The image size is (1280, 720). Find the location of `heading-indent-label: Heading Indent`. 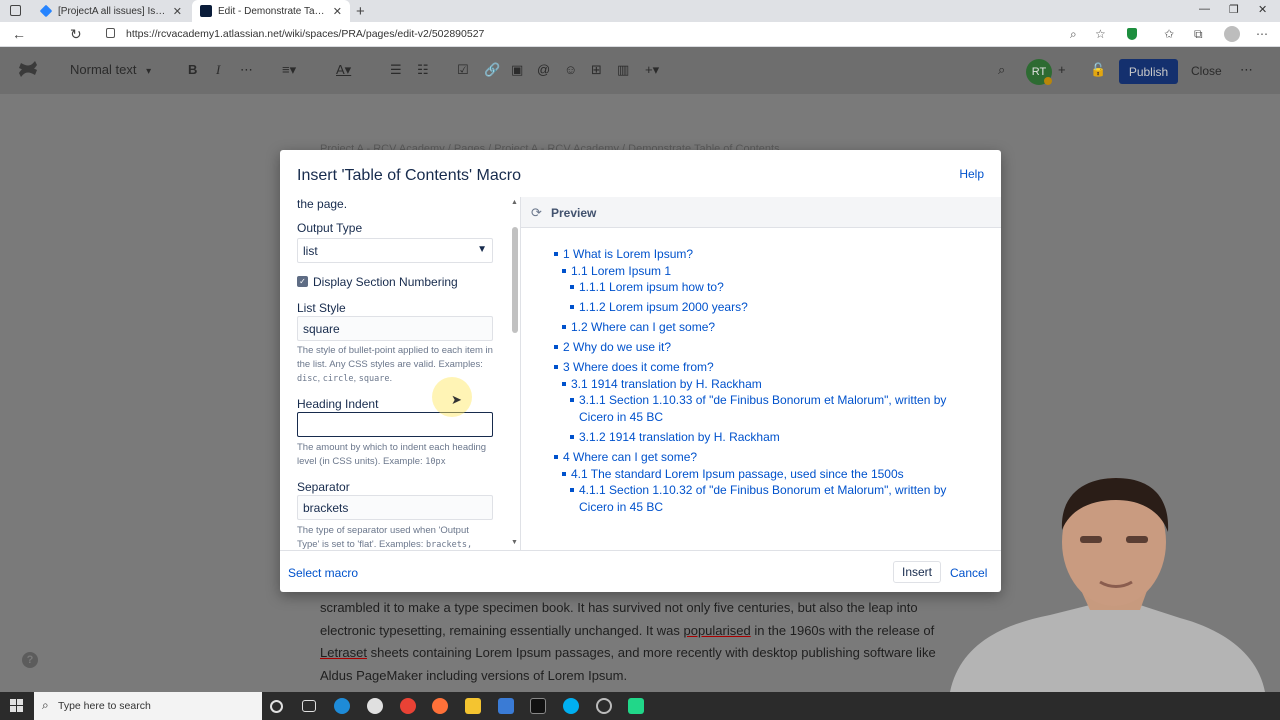

heading-indent-label: Heading Indent is located at coordinates (338, 404).